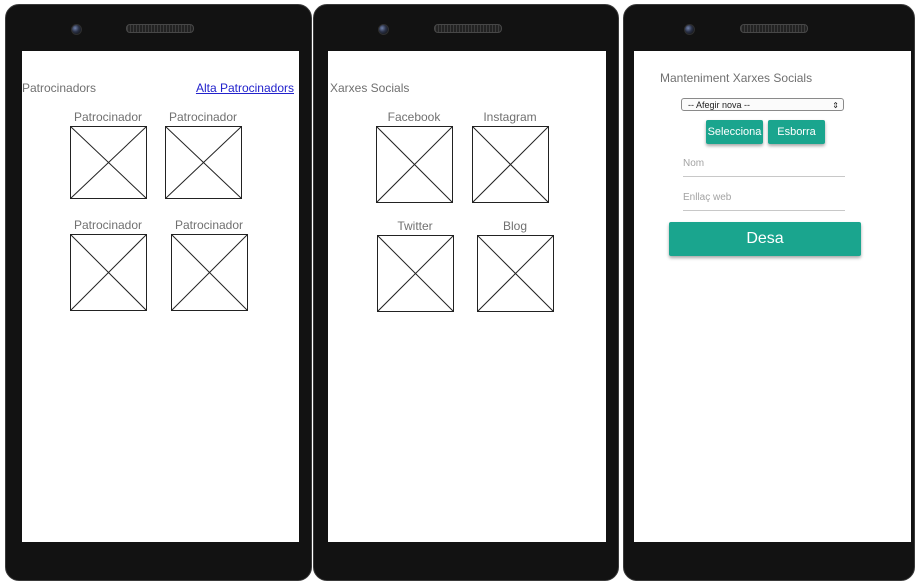 Image resolution: width=915 pixels, height=581 pixels. I want to click on social-tile-blog: Blog, so click(515, 265).